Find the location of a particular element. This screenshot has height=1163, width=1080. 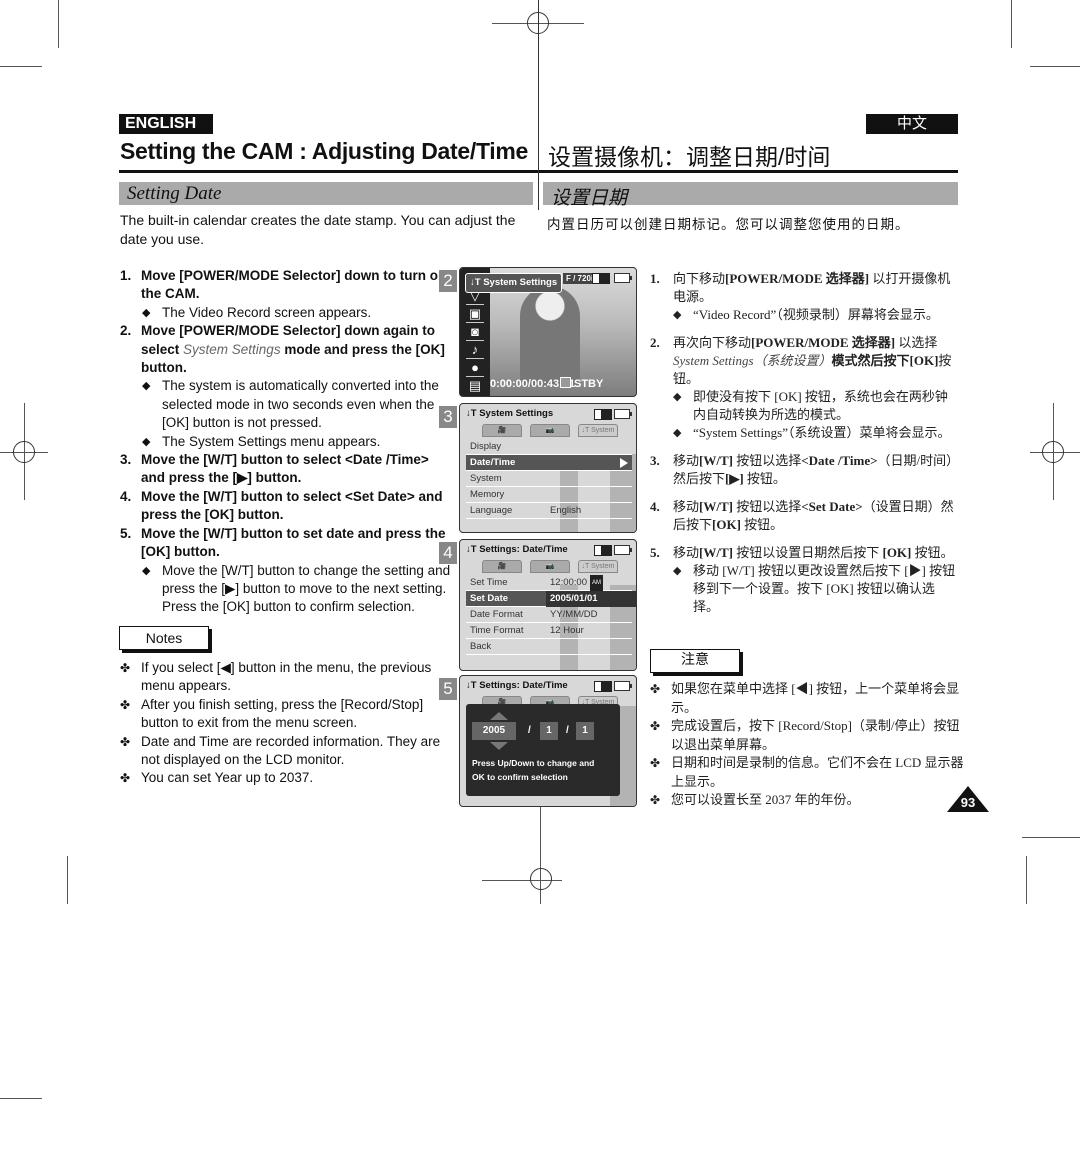

note-text: 如果您在菜单中选择 [◀] 按钮，上一个菜单将会显示。 is located at coordinates (815, 698).